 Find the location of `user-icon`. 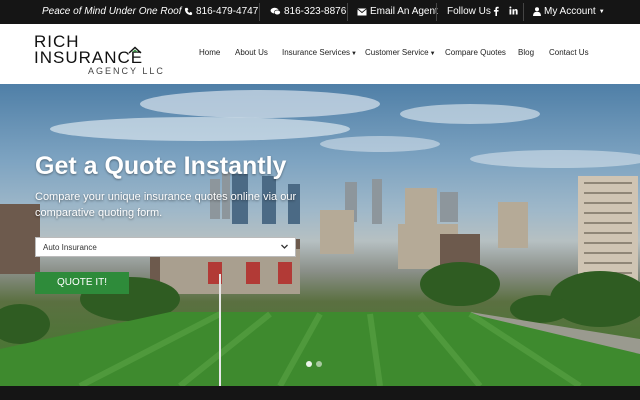

user-icon is located at coordinates (537, 11).